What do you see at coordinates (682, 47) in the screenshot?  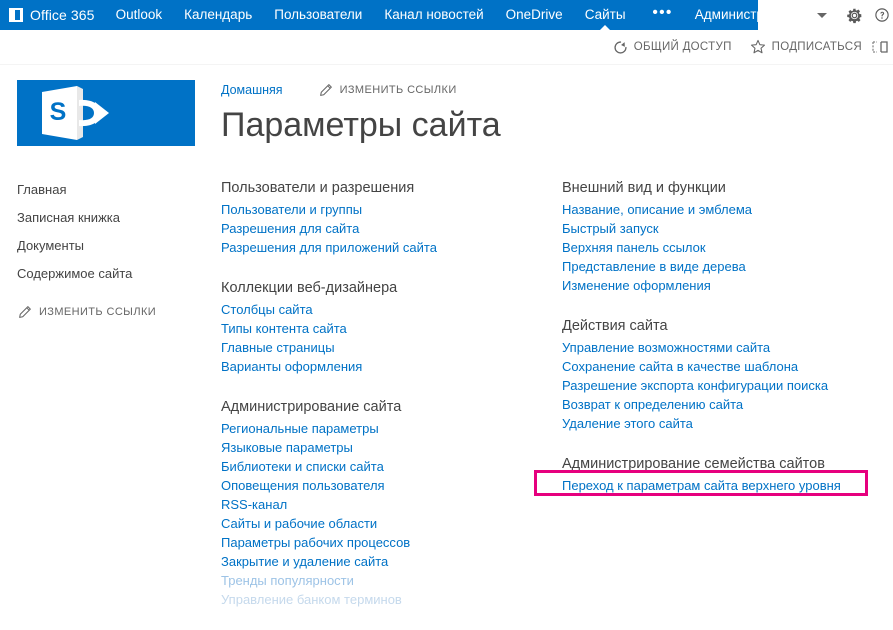 I see `share-button-label: ОБЩИЙ ДОСТУП` at bounding box center [682, 47].